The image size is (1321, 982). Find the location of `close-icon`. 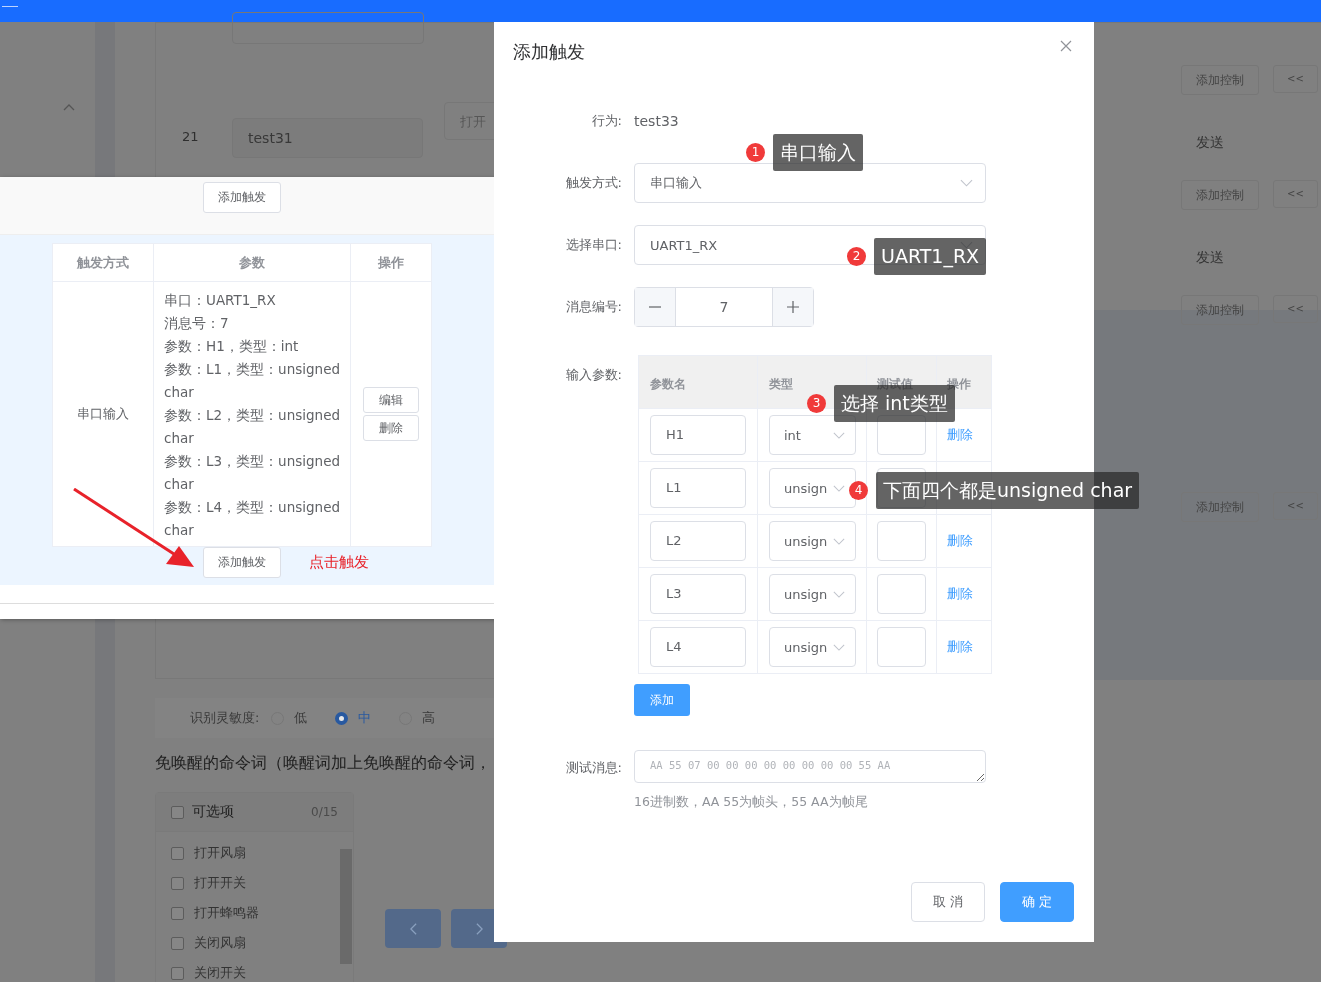

close-icon is located at coordinates (1066, 46).